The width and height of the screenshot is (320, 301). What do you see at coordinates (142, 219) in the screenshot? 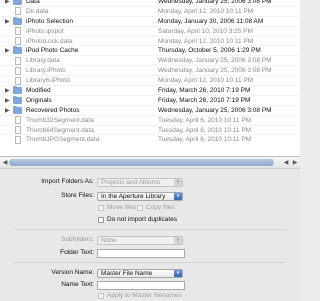
I see `no-duplicates-label: Do not import duplicates` at bounding box center [142, 219].